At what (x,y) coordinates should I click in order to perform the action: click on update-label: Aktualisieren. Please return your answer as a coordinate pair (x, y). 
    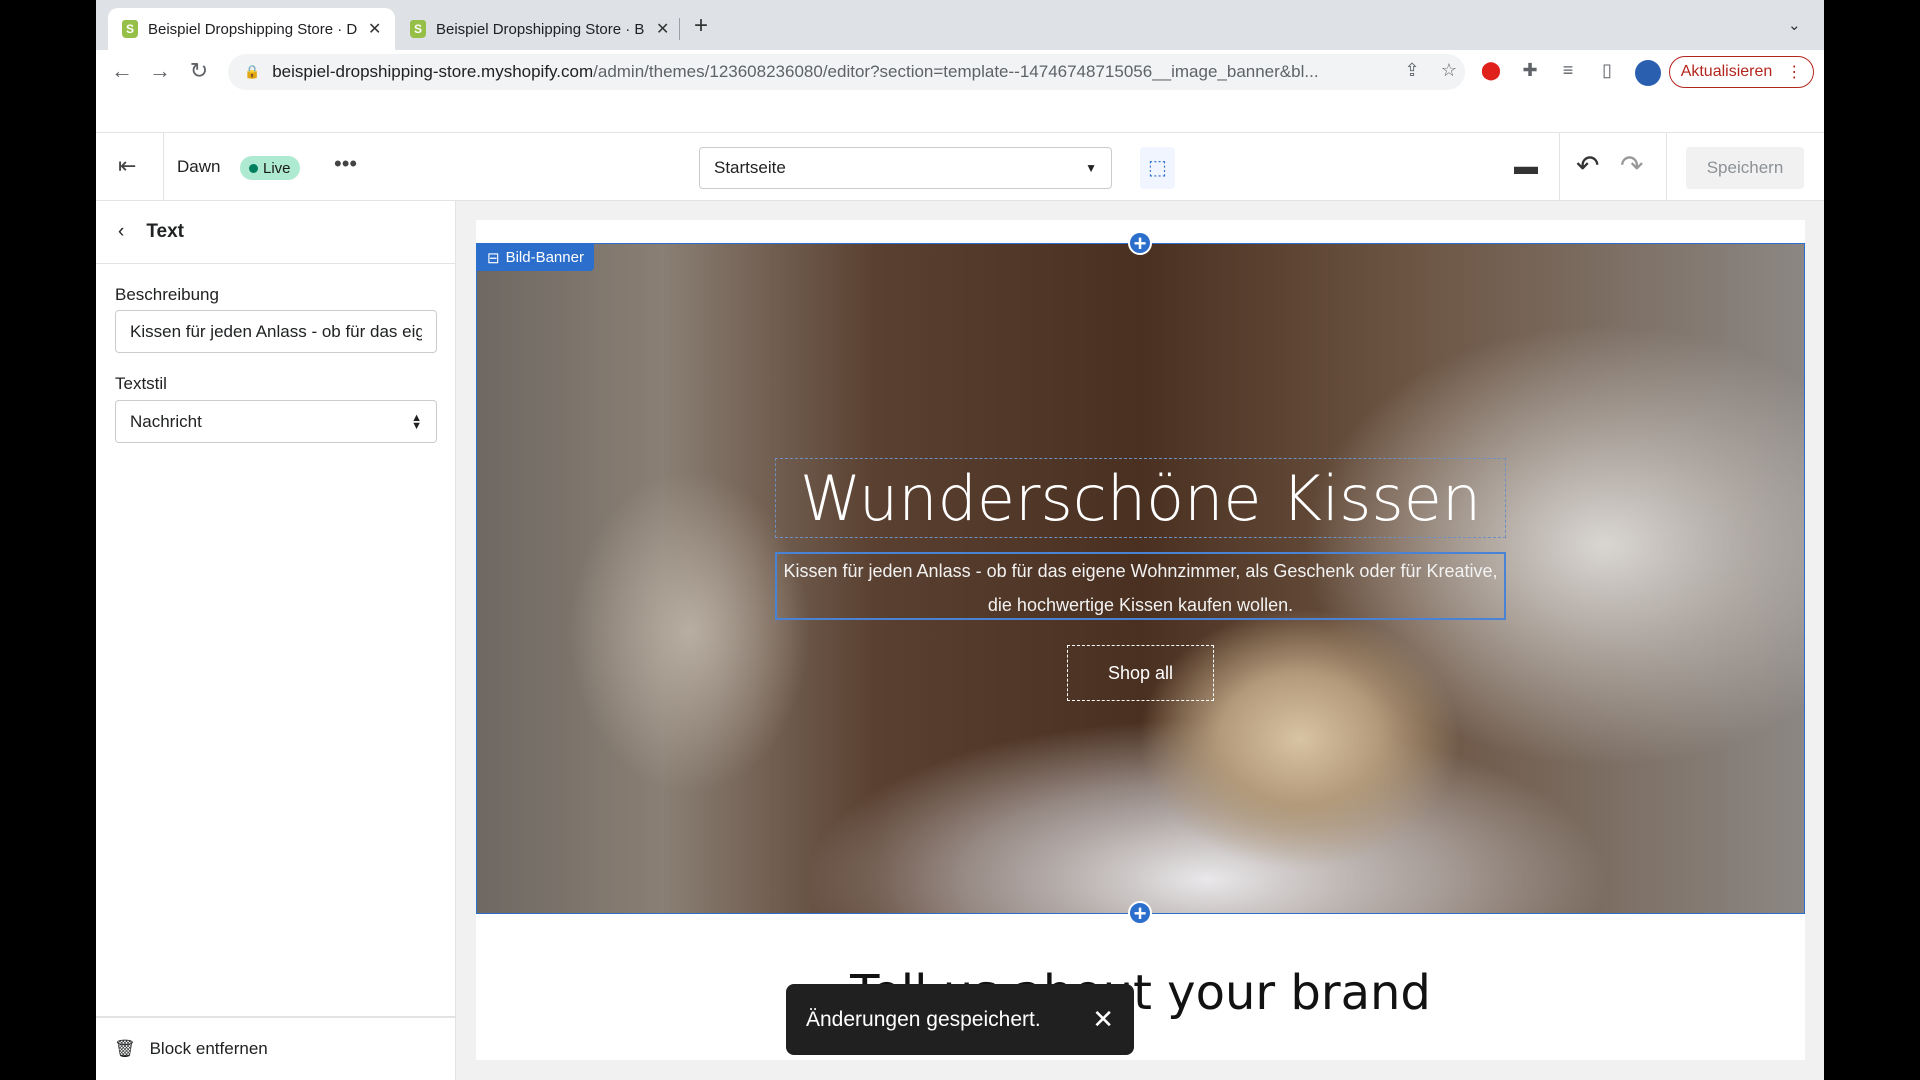
    Looking at the image, I should click on (1726, 71).